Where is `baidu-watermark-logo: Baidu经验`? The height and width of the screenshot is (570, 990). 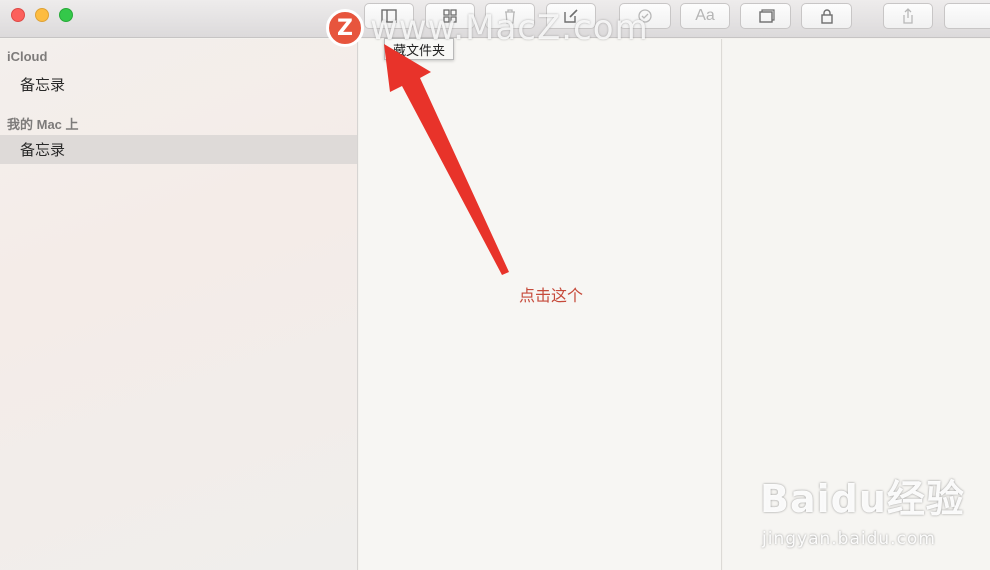 baidu-watermark-logo: Baidu经验 is located at coordinates (862, 499).